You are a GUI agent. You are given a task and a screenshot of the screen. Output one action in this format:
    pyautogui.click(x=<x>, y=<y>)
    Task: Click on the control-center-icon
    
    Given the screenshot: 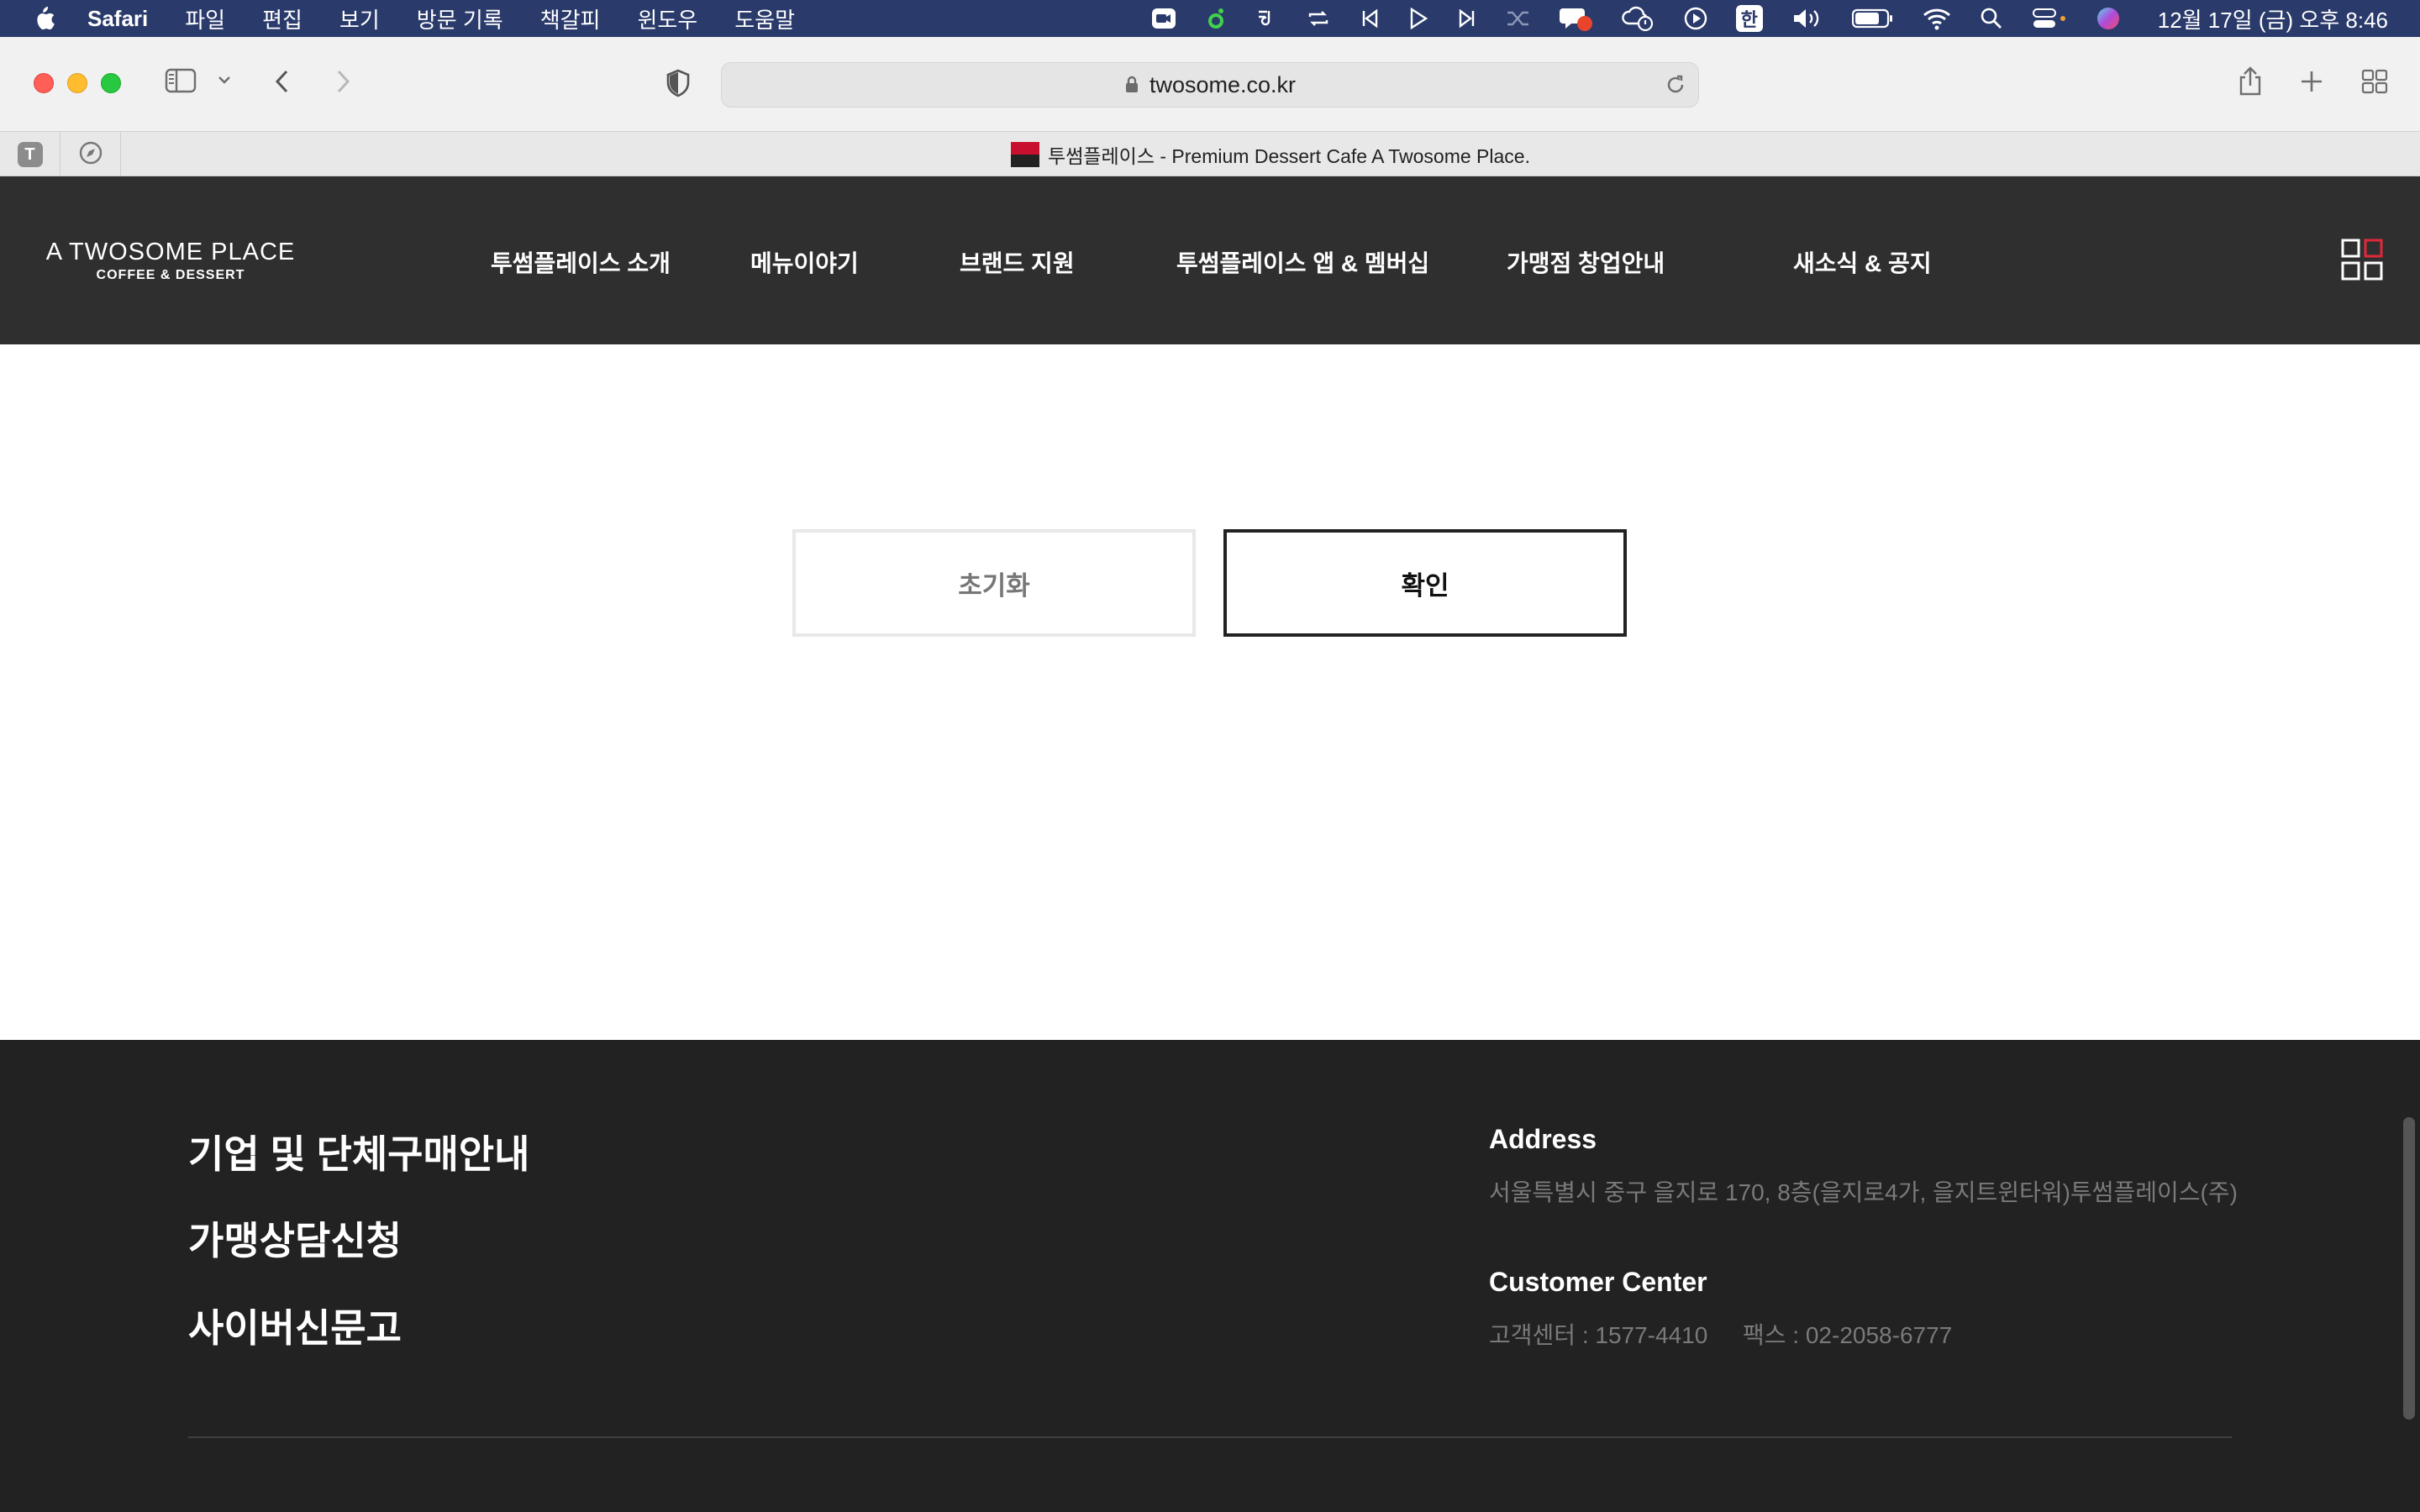 What is the action you would take?
    pyautogui.click(x=2049, y=18)
    